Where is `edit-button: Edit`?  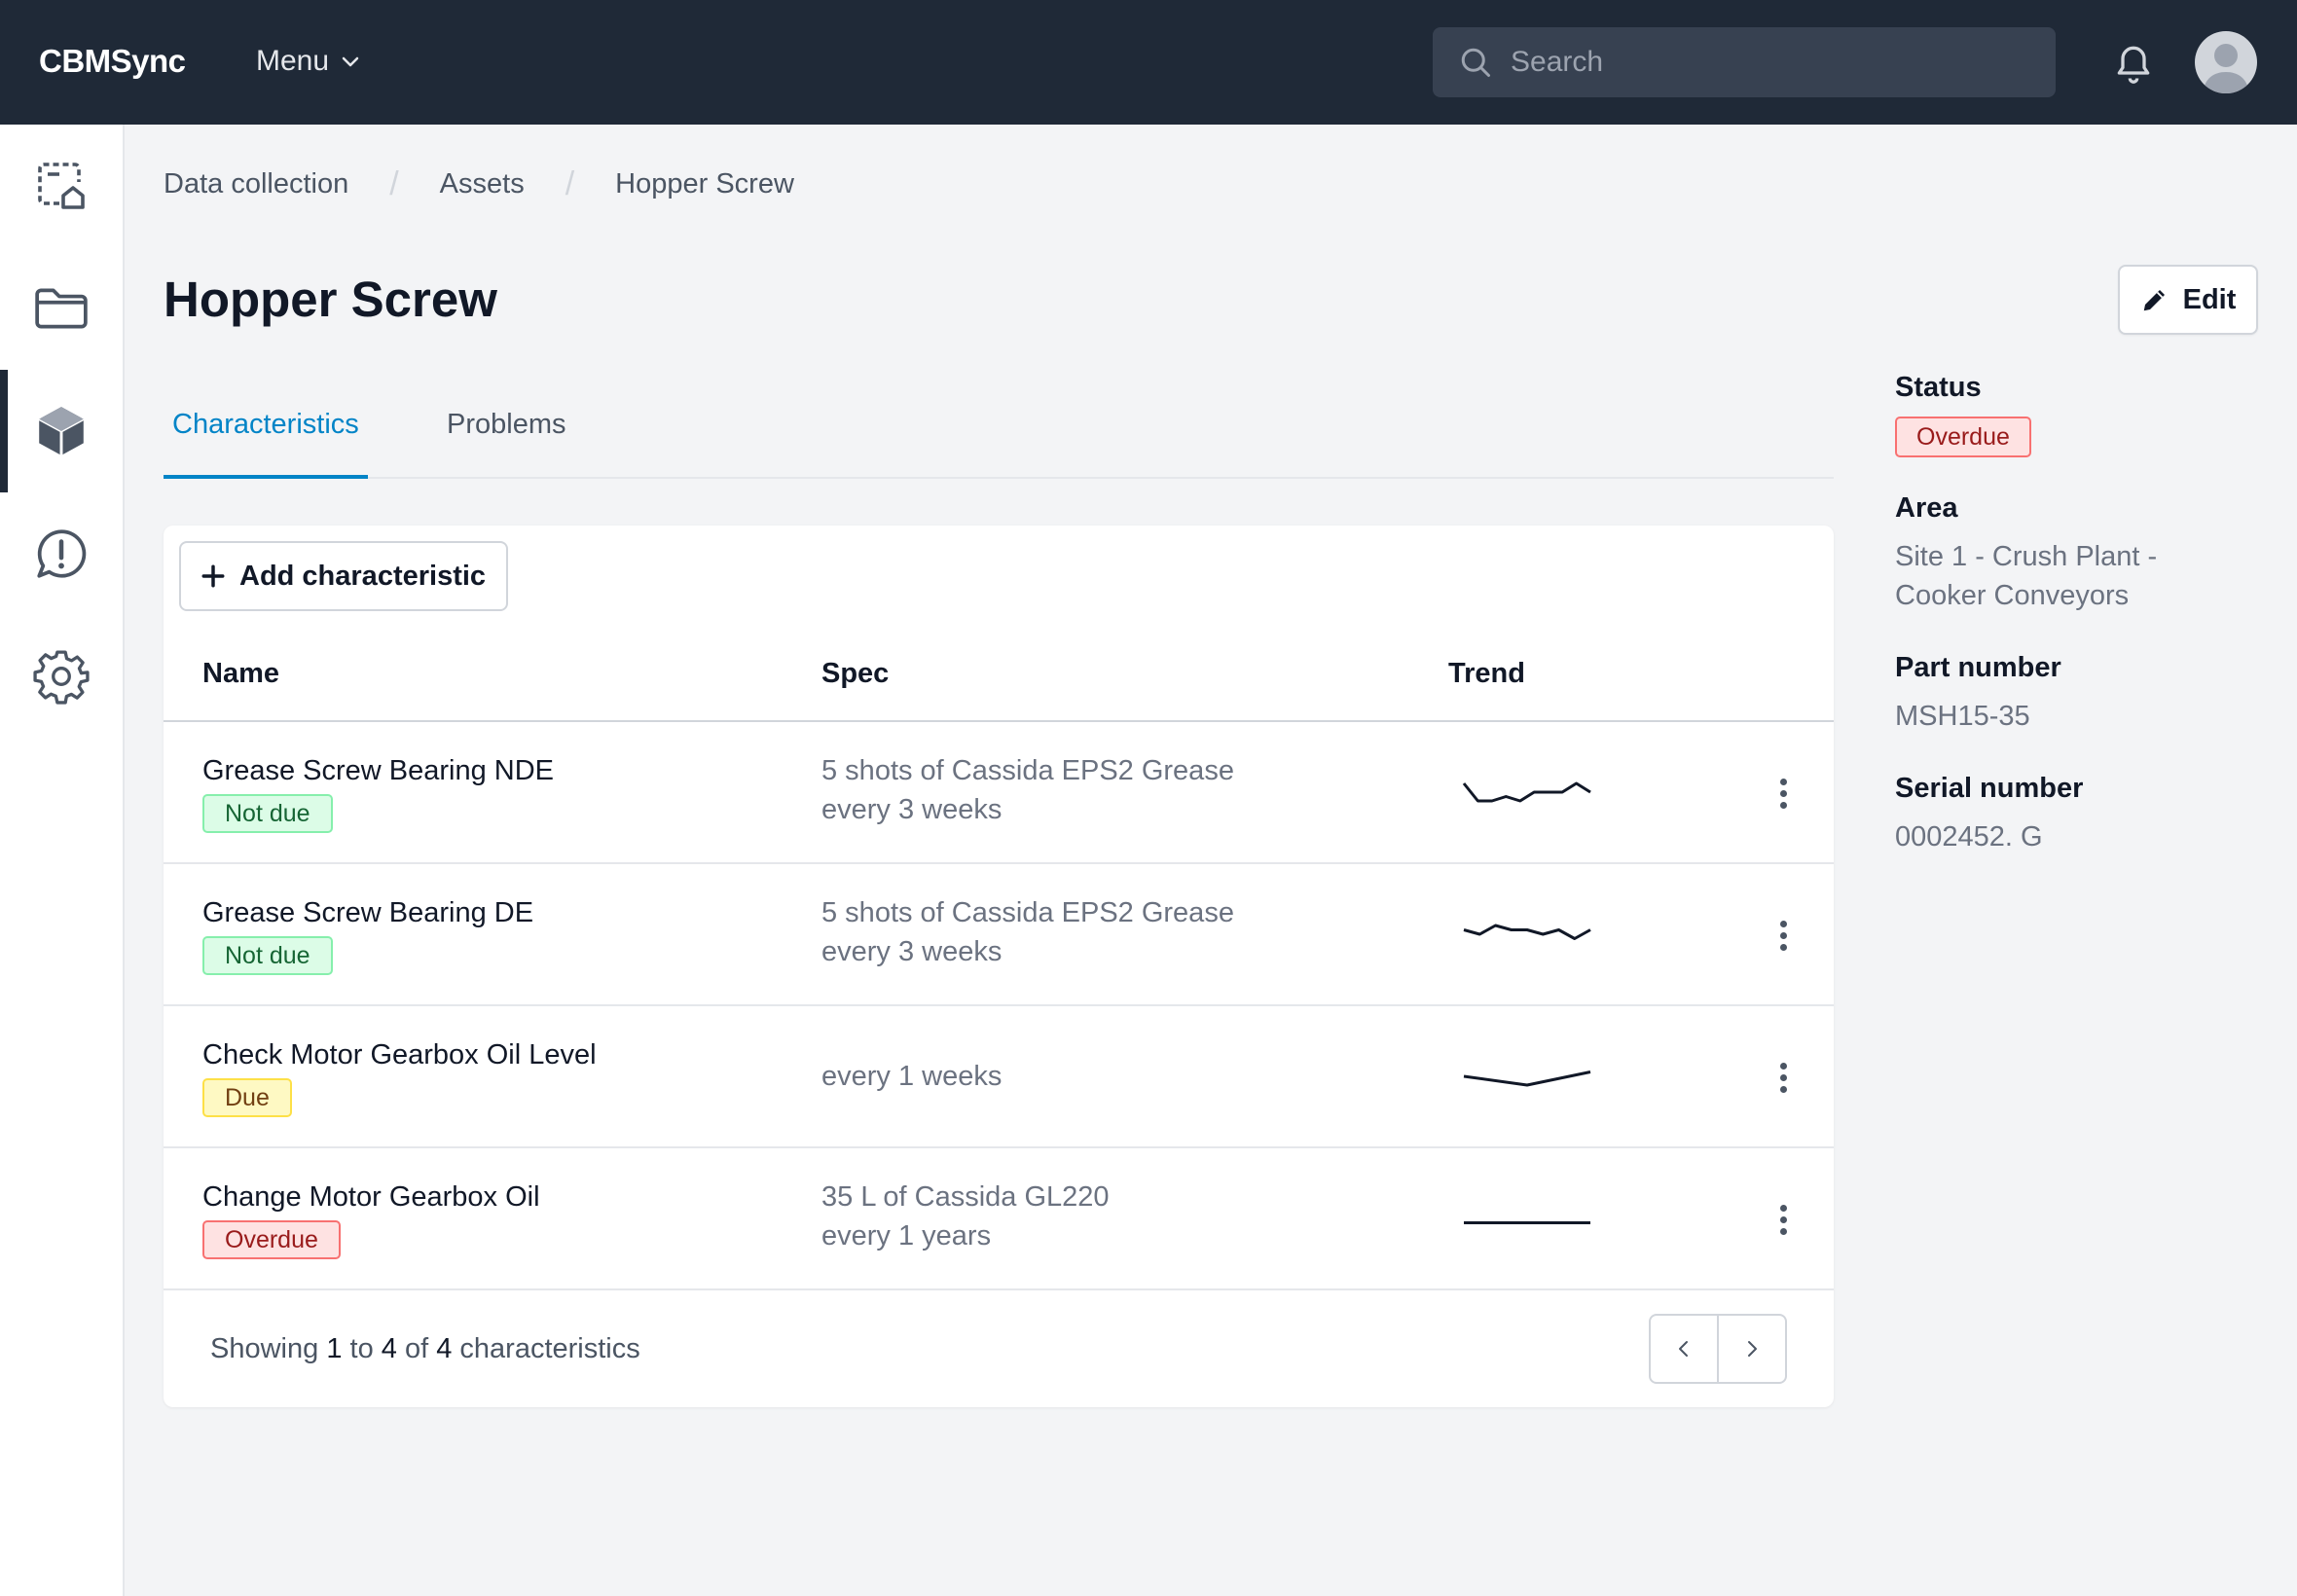 edit-button: Edit is located at coordinates (2188, 300).